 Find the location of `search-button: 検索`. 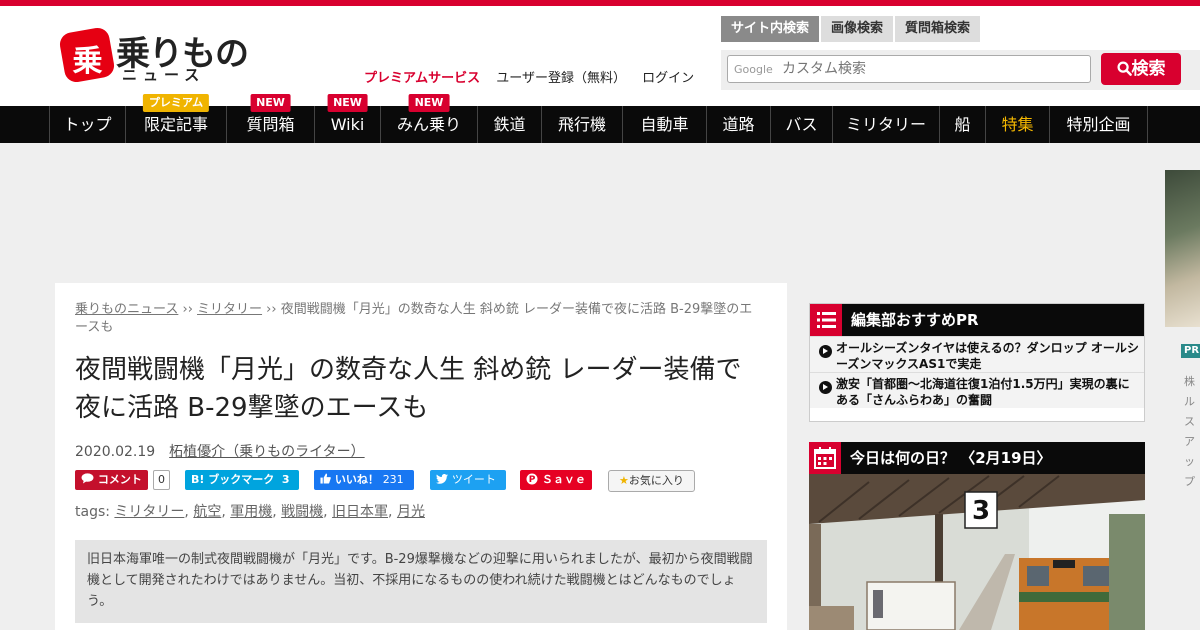

search-button: 検索 is located at coordinates (1141, 69).